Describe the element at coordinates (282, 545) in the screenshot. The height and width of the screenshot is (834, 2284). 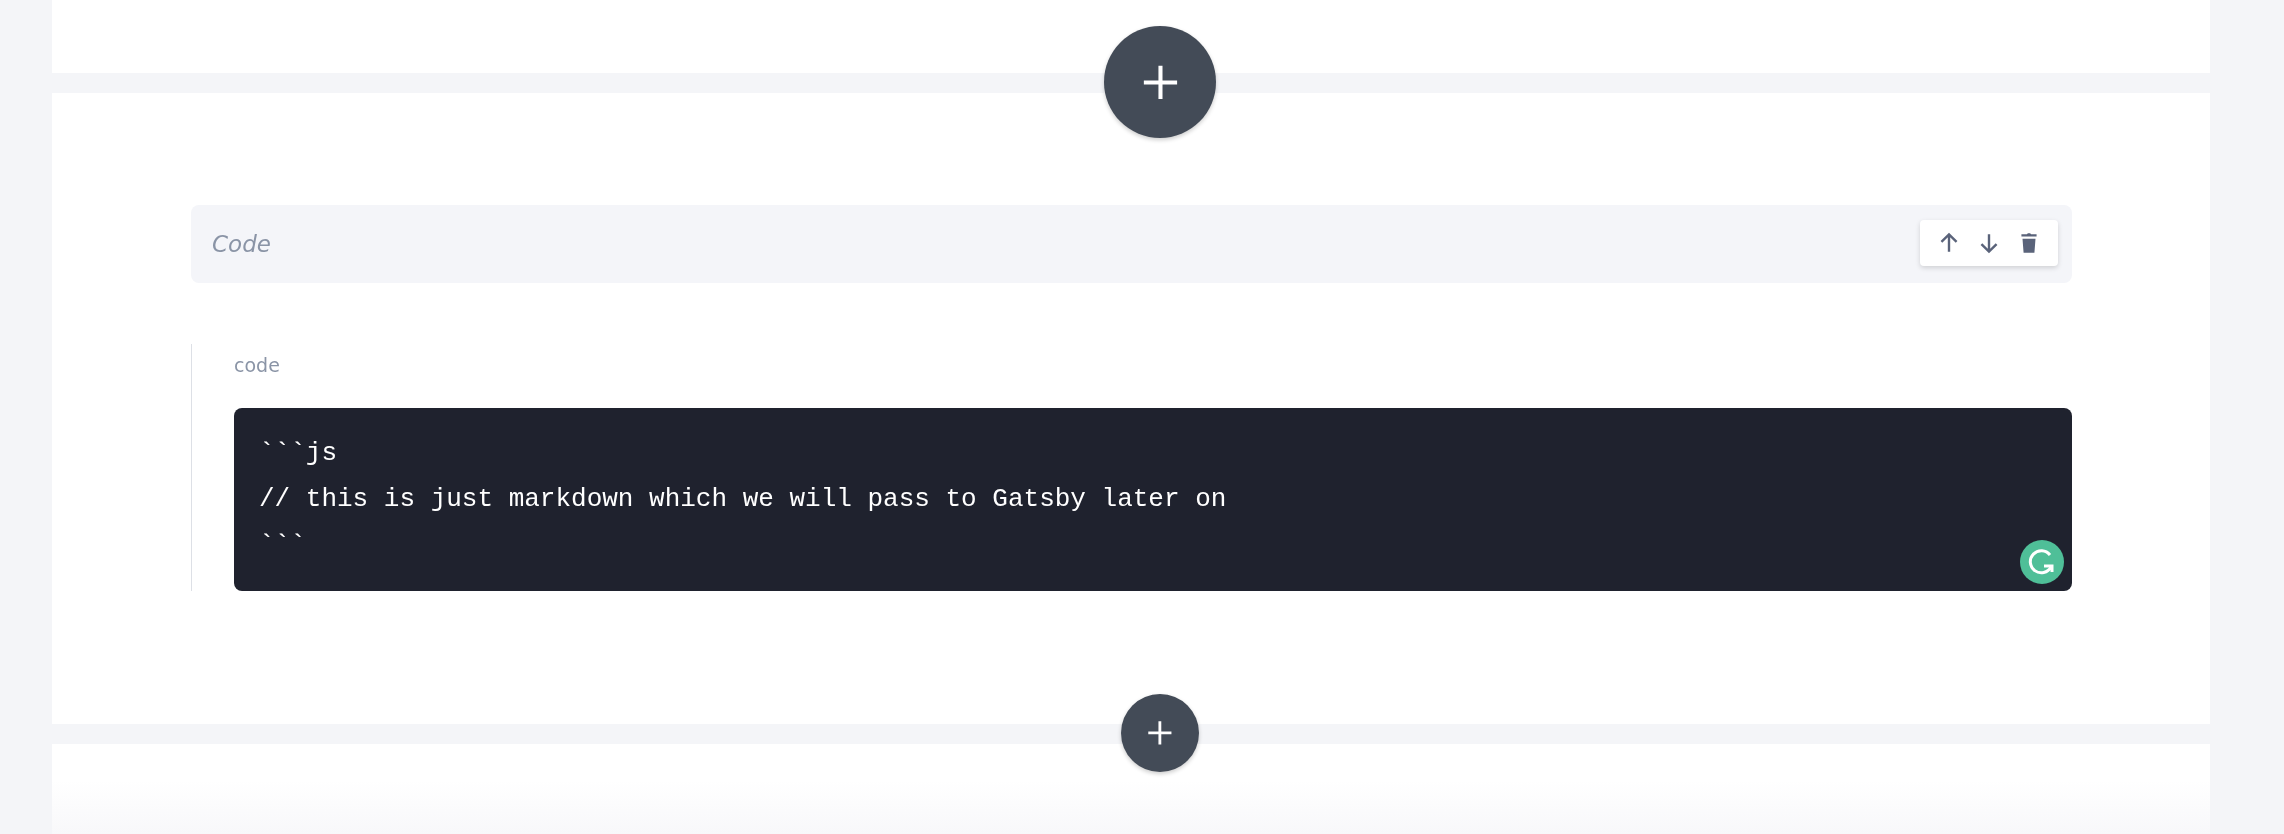
I see `code-line: ```` at that location.